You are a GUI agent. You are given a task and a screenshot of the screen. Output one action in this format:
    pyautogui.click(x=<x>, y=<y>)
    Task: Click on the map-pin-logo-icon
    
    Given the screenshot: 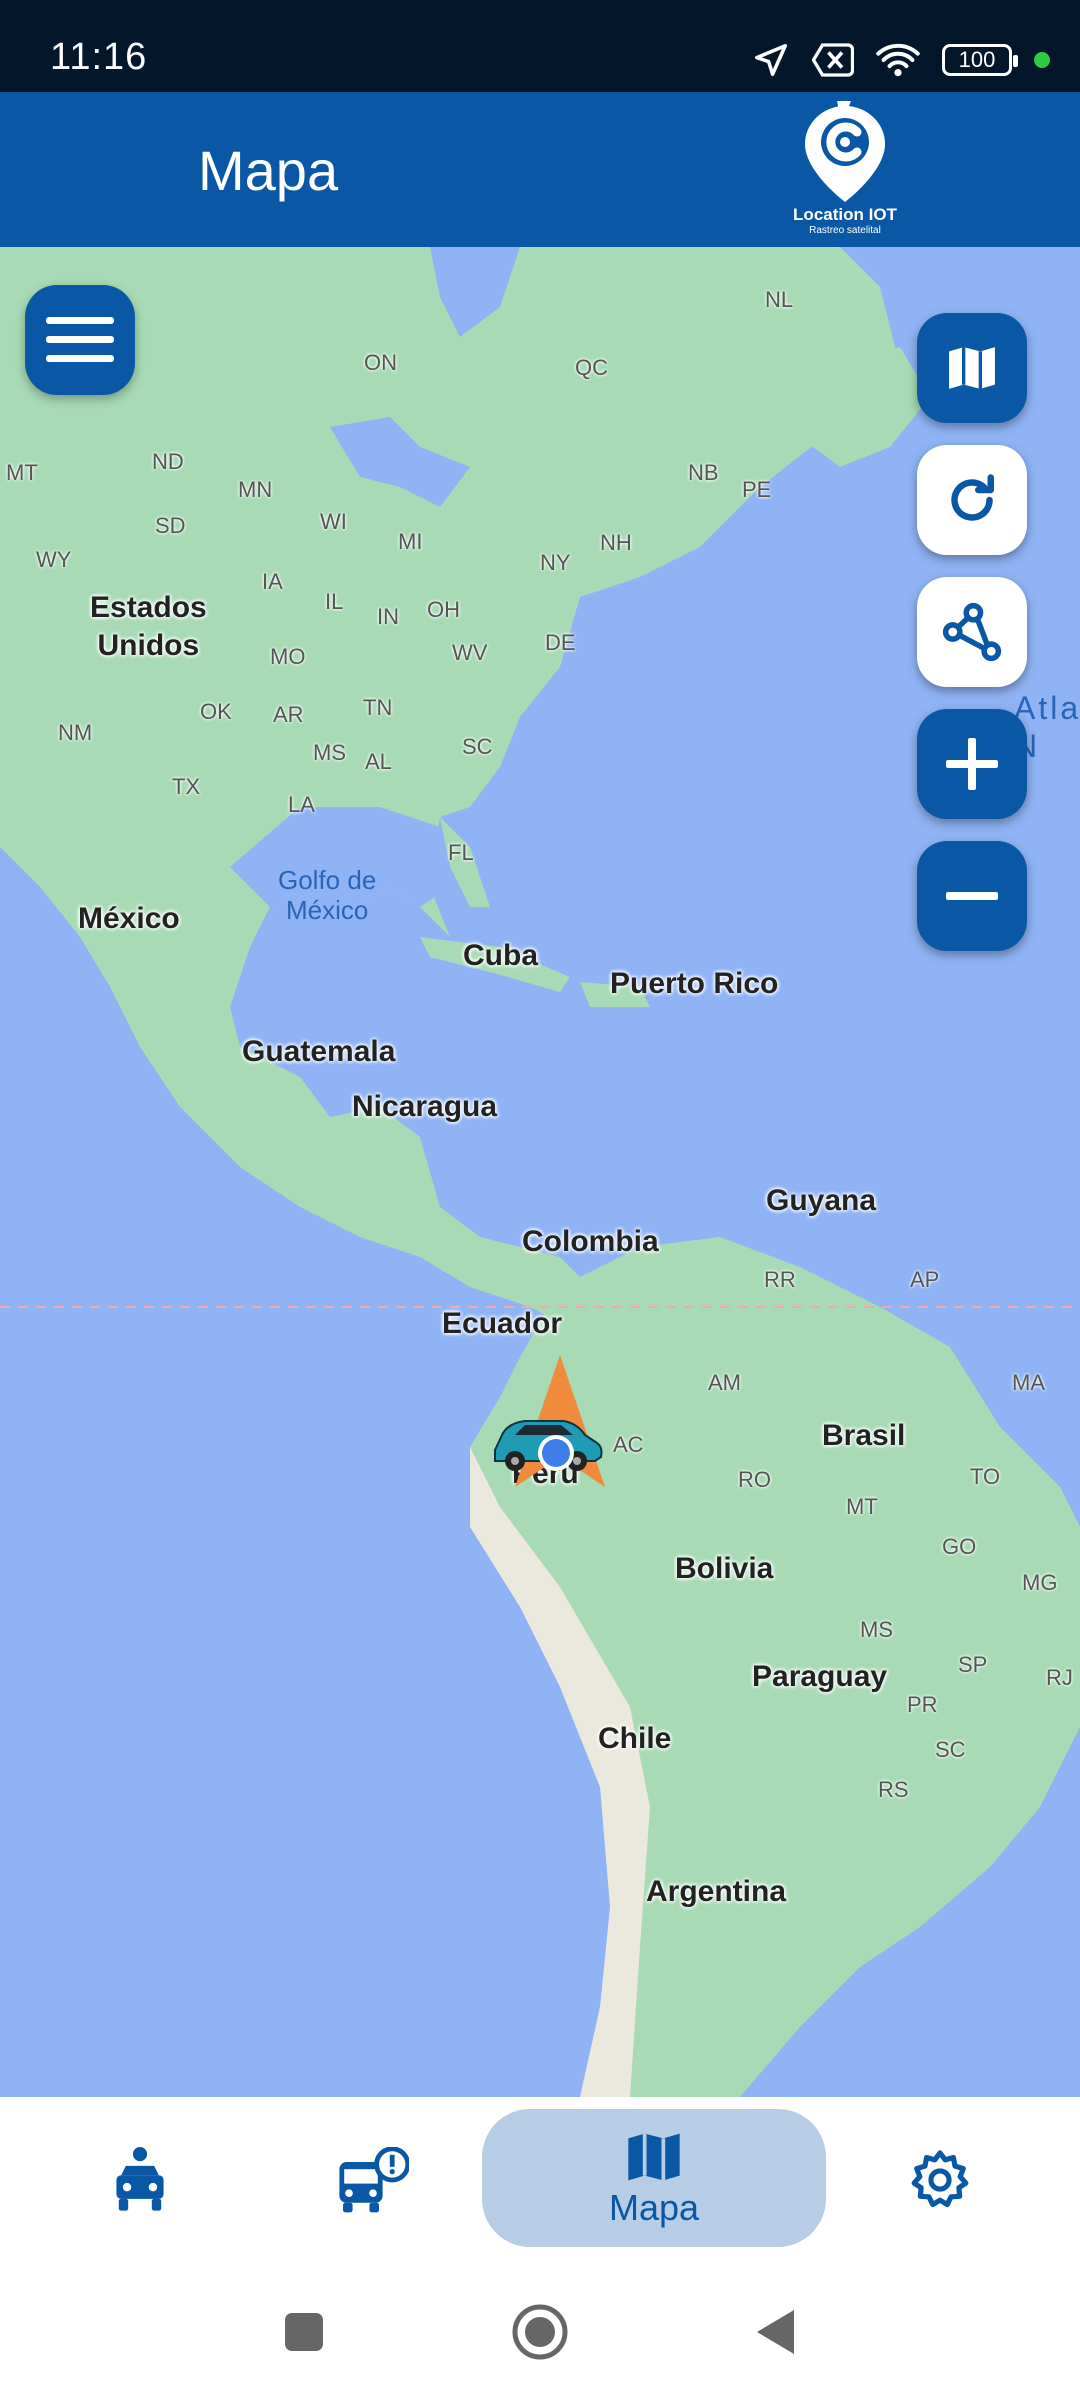 What is the action you would take?
    pyautogui.click(x=845, y=151)
    